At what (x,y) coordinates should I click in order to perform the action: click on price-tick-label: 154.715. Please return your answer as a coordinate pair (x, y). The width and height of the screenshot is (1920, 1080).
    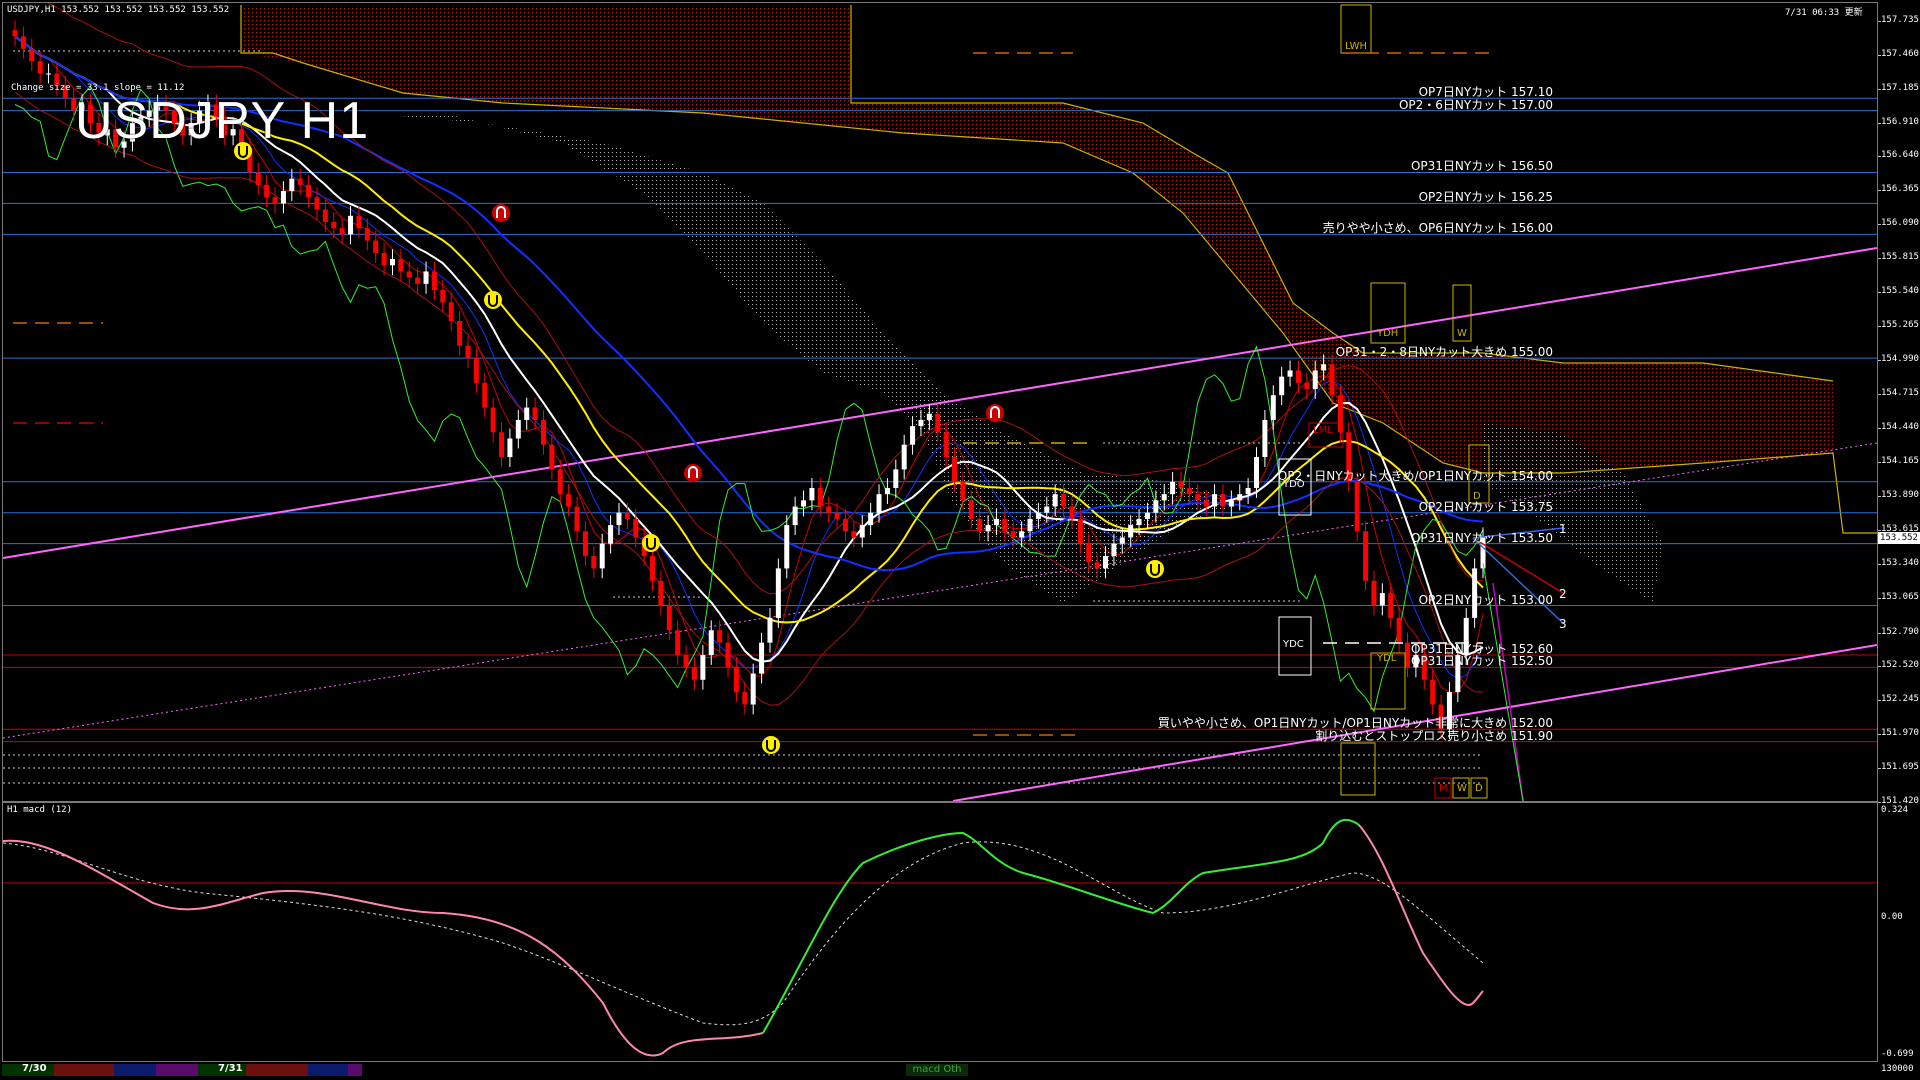
    Looking at the image, I should click on (1900, 393).